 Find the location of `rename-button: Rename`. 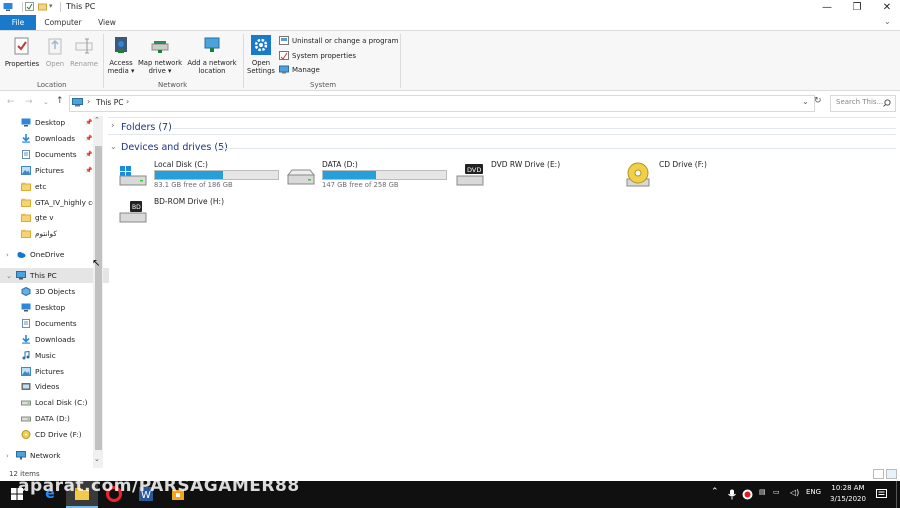

rename-button: Rename is located at coordinates (84, 52).